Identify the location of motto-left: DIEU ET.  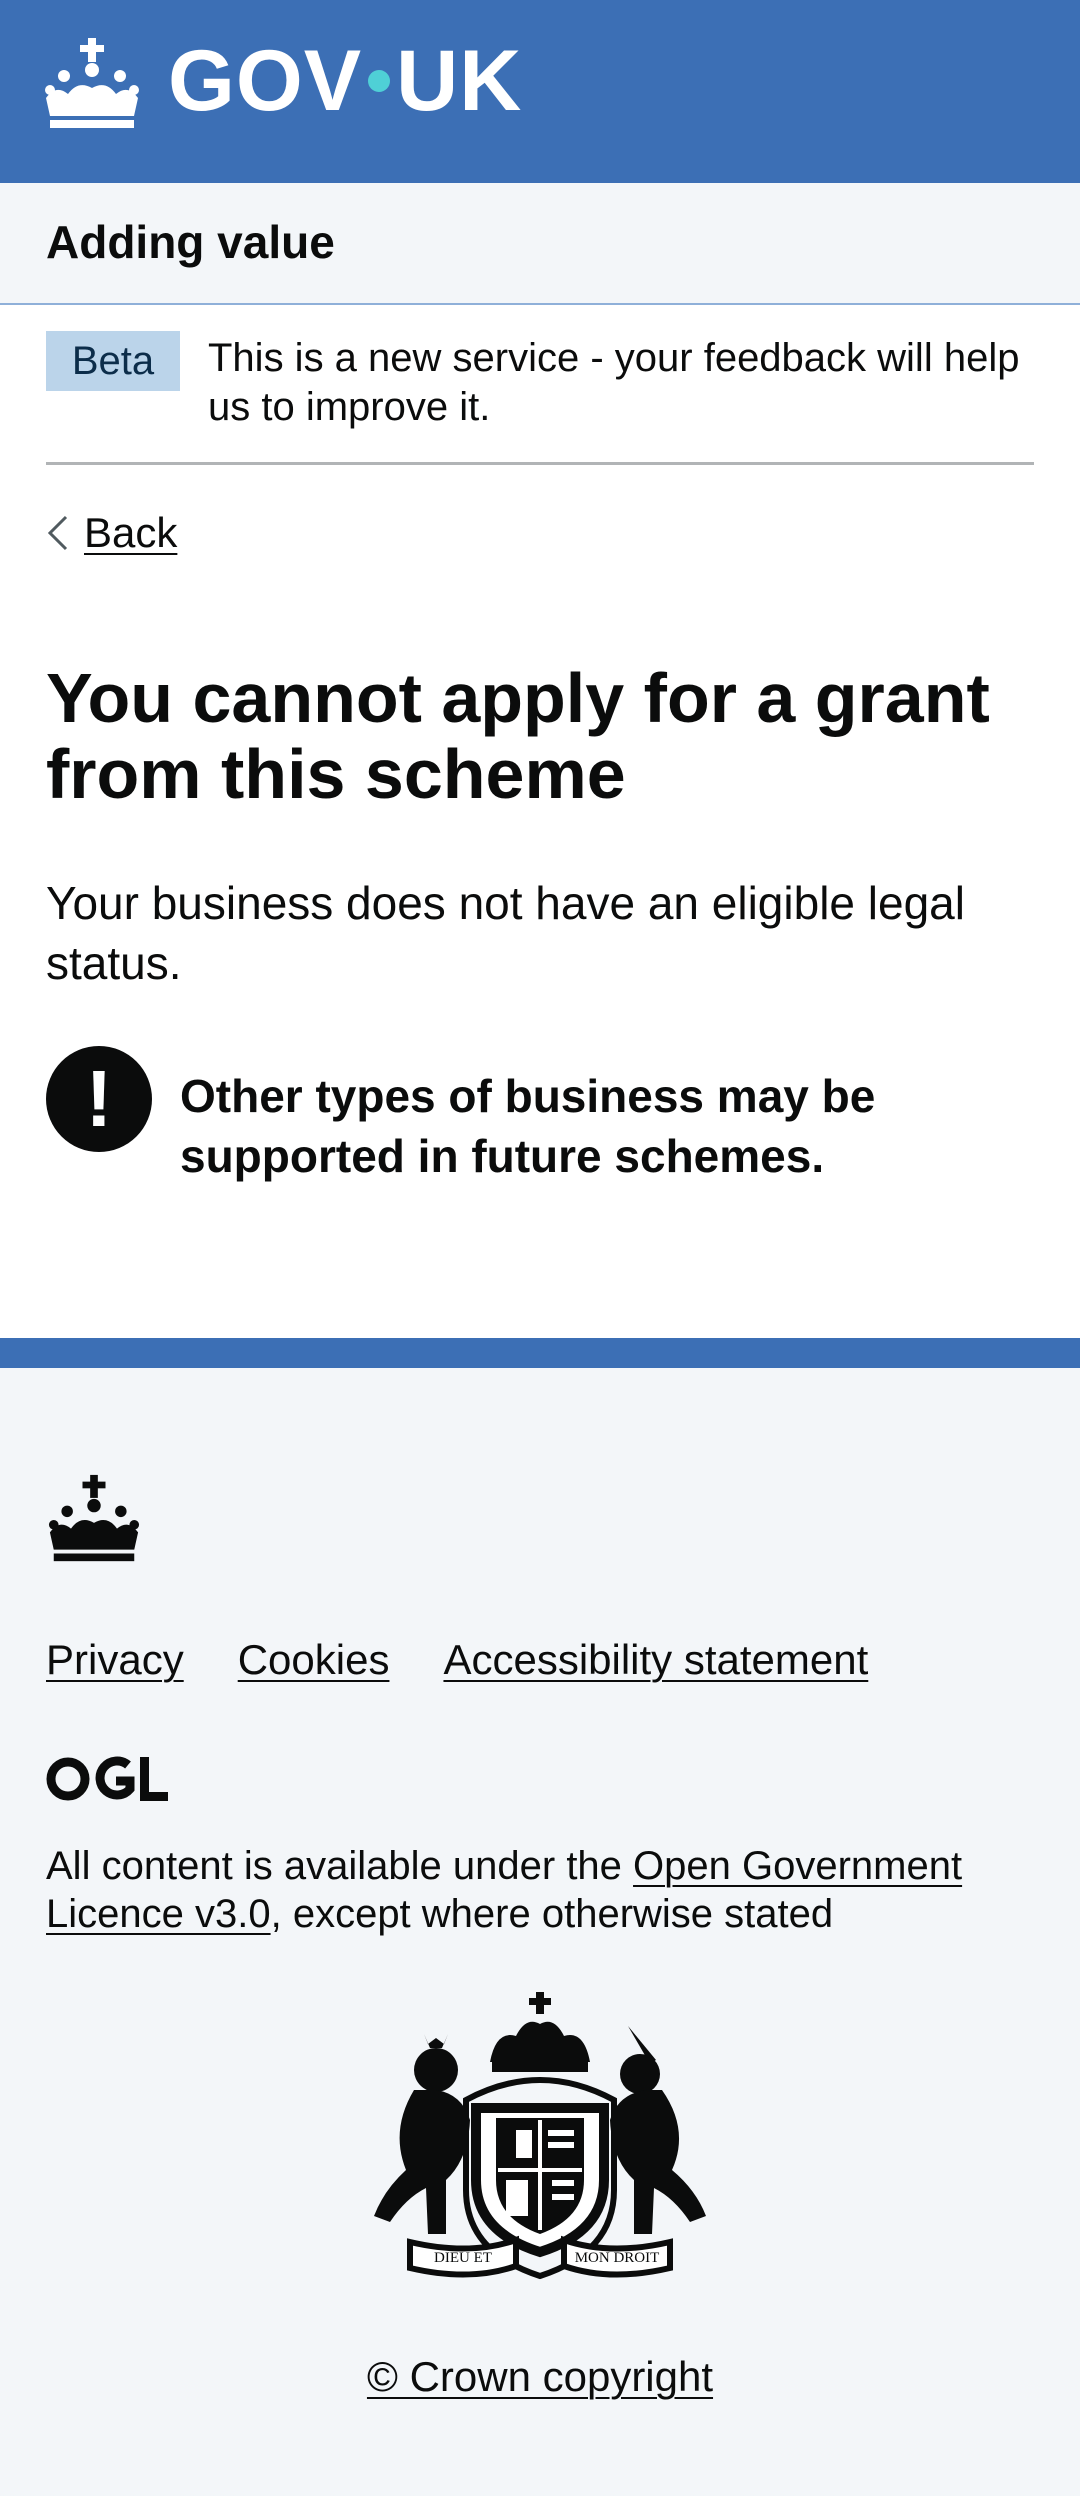
(463, 2258).